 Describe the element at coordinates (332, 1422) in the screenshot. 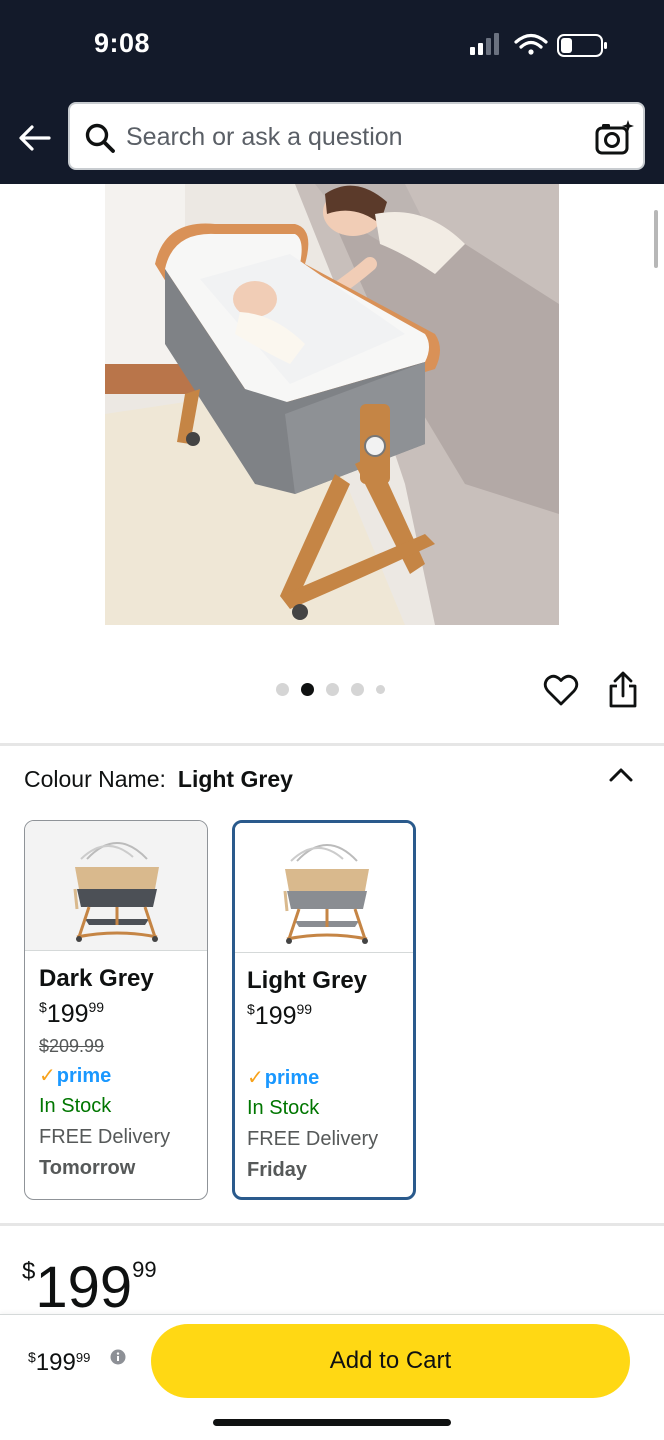

I see `home-indicator` at that location.